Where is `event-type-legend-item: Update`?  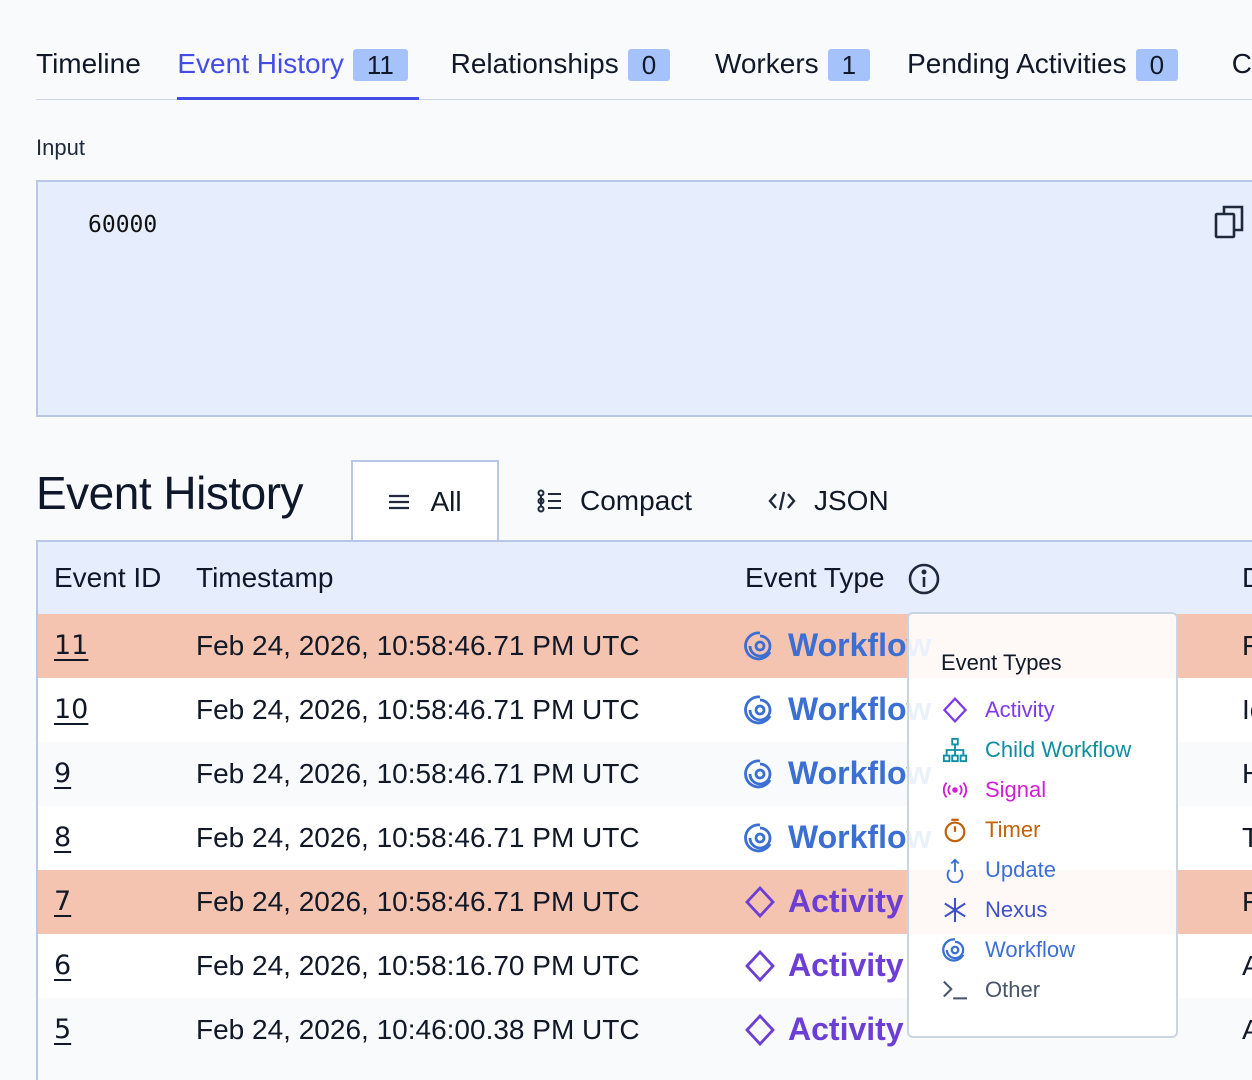
event-type-legend-item: Update is located at coordinates (998, 870).